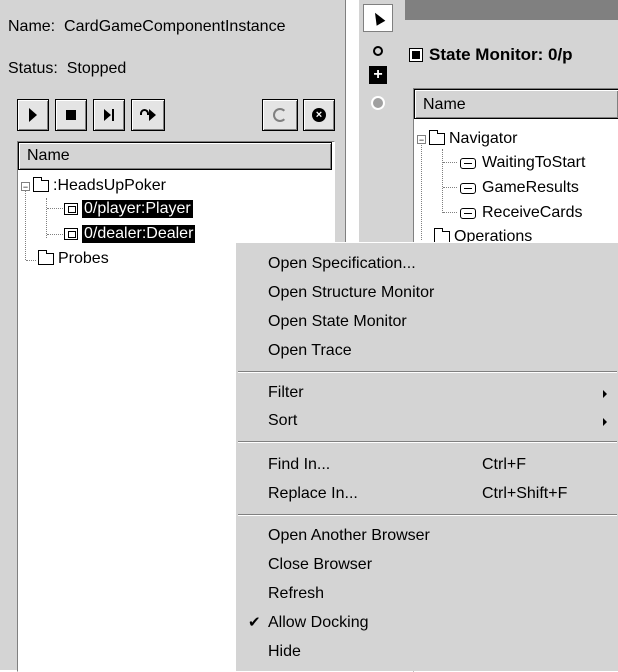 This screenshot has height=672, width=618. I want to click on state-item-navigator: − Navigator, so click(467, 139).